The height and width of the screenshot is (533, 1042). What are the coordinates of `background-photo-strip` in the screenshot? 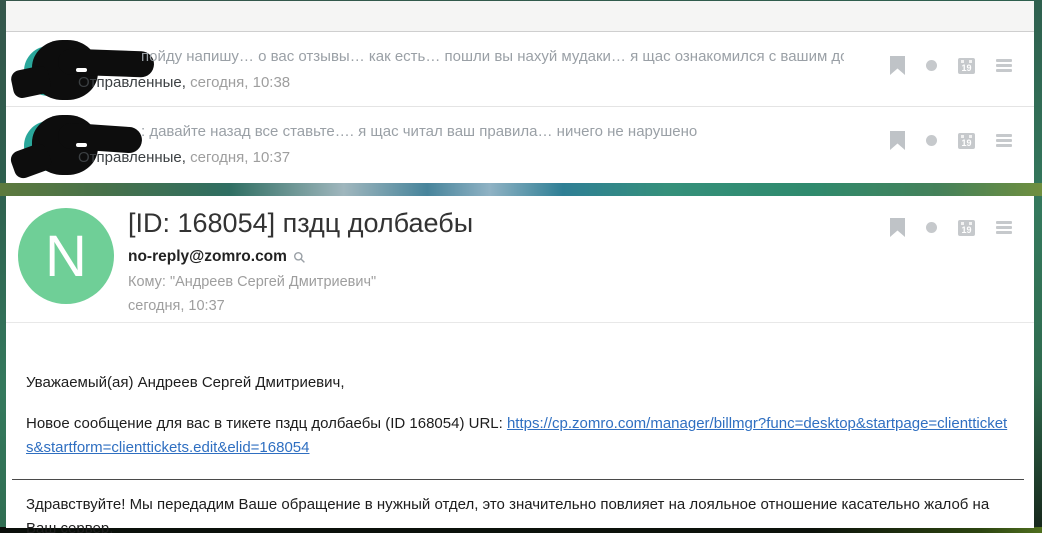 It's located at (521, 189).